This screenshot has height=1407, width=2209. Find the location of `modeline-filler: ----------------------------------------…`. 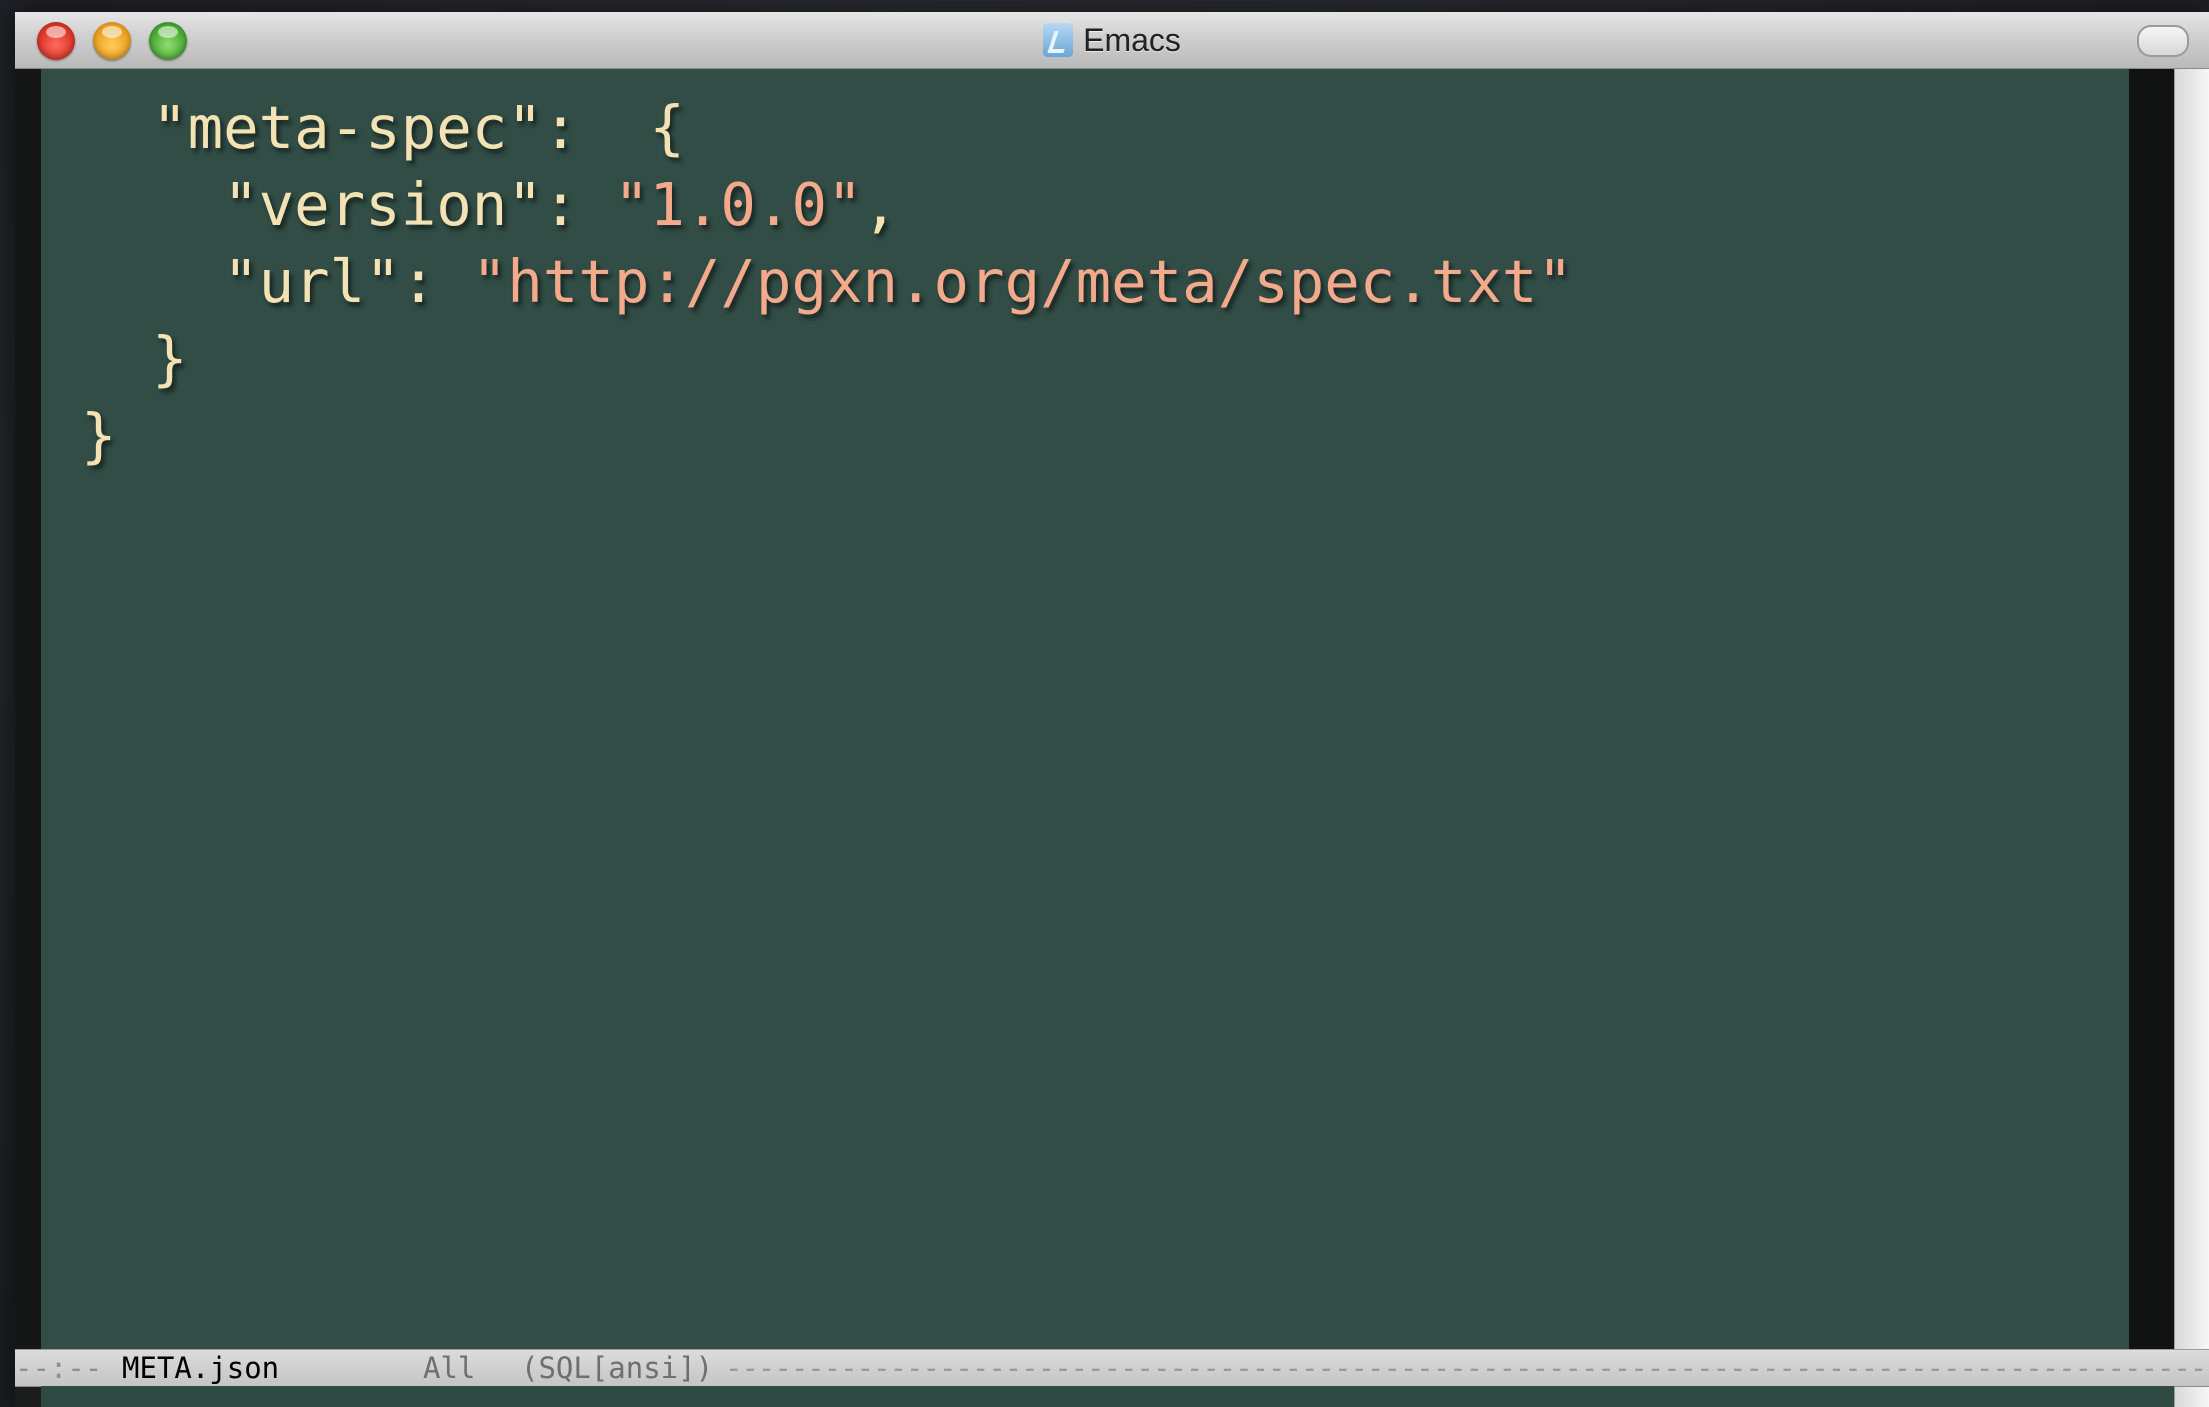

modeline-filler: ----------------------------------------… is located at coordinates (1467, 1368).